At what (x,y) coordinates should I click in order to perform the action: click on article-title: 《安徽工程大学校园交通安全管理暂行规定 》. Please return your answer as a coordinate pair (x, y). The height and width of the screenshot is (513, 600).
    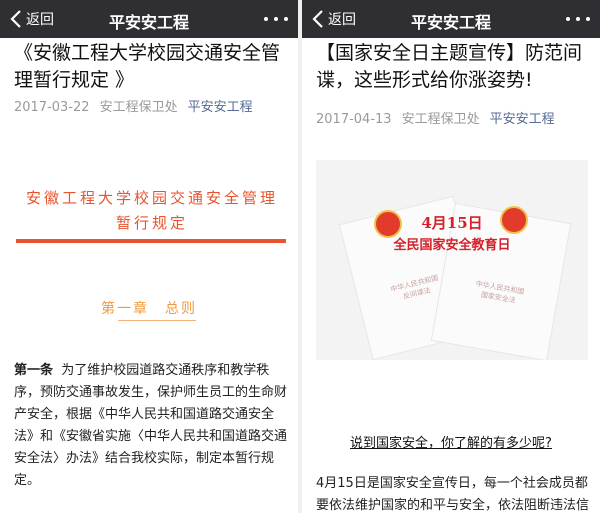
    Looking at the image, I should click on (147, 66).